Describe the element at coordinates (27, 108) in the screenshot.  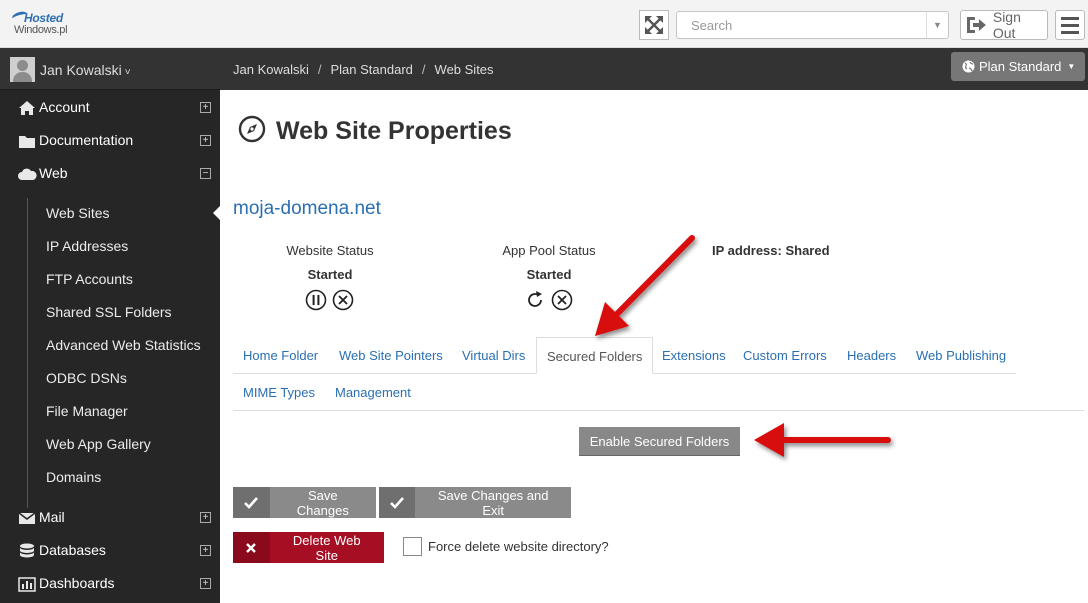
I see `home-icon` at that location.